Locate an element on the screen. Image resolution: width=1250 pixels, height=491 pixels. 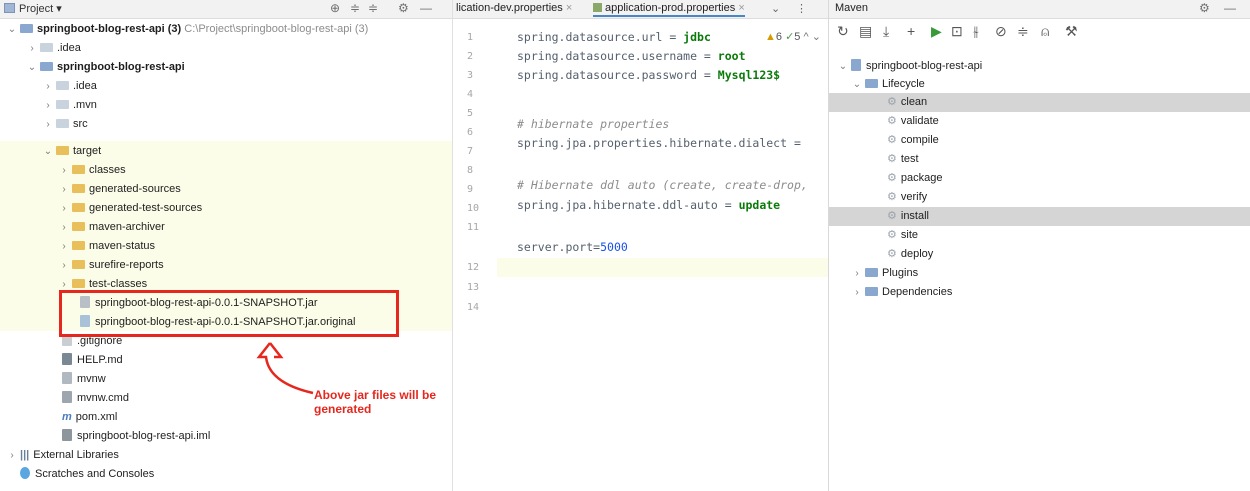
tree-row-pom-xml: m pom.xml is located at coordinates (88, 417).